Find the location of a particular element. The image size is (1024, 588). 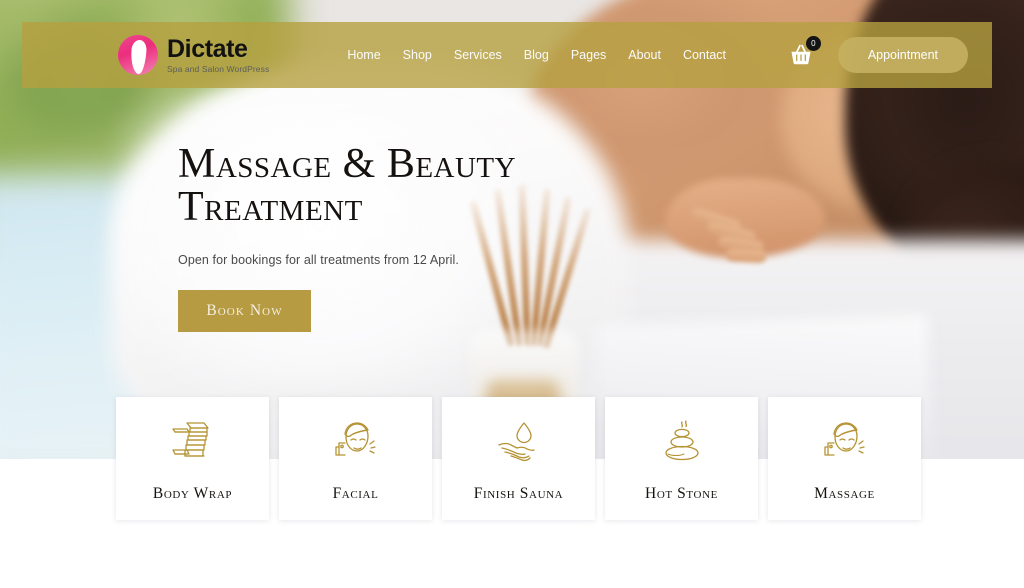

cart-count-badge: 0 is located at coordinates (813, 43).